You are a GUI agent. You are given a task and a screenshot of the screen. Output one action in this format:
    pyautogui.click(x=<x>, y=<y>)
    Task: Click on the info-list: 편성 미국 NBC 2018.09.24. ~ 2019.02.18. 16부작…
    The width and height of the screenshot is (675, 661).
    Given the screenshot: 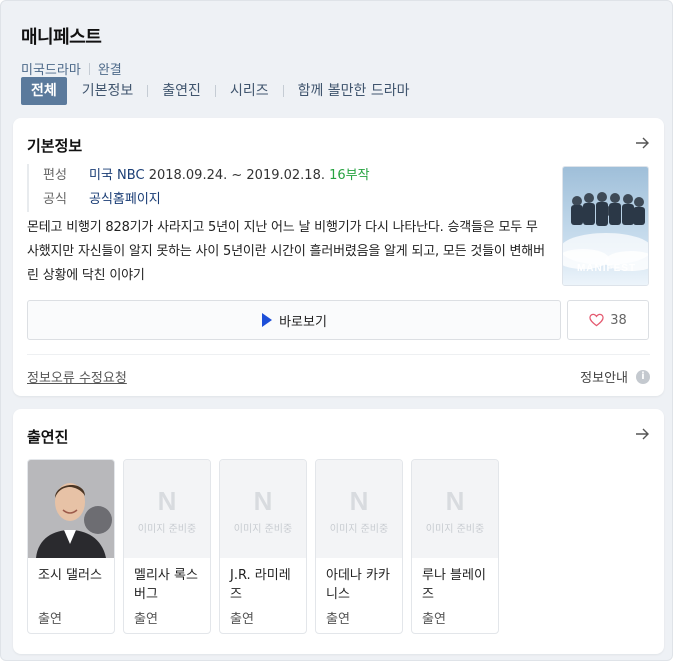 What is the action you would take?
    pyautogui.click(x=198, y=188)
    